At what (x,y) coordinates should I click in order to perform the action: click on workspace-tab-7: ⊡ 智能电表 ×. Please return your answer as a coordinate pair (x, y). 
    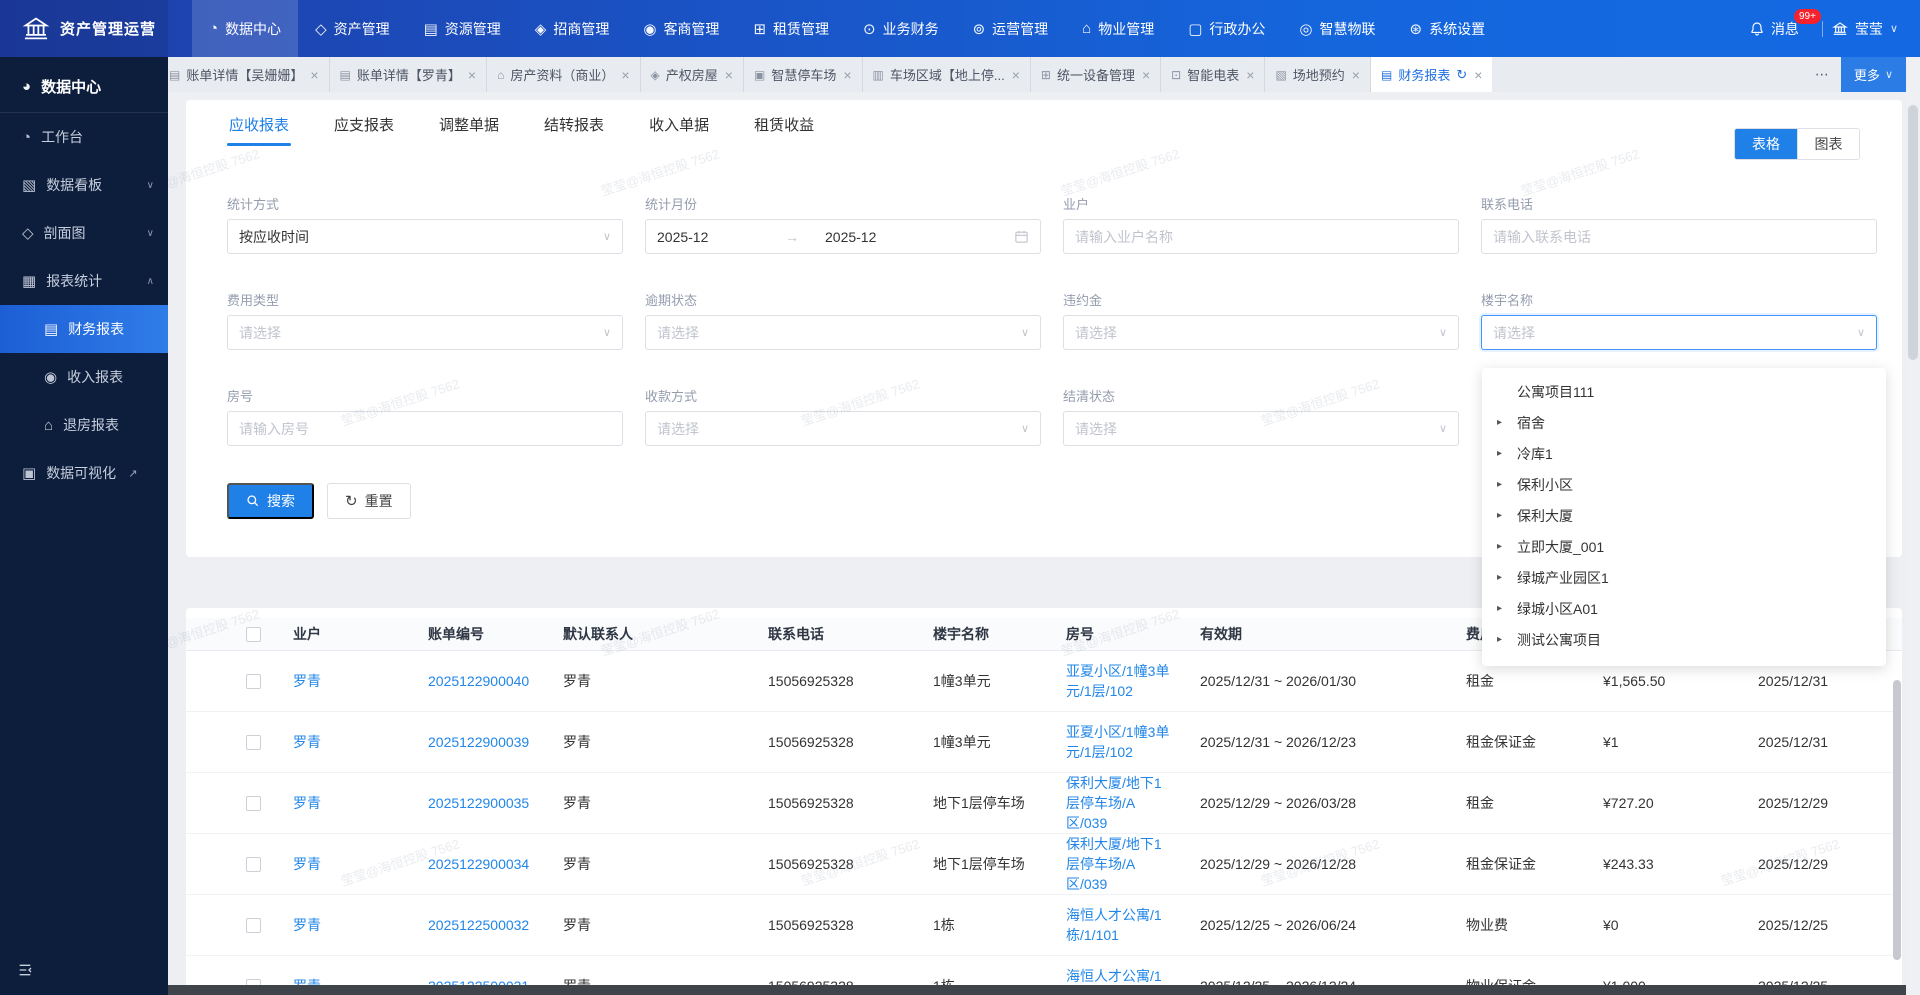
    Looking at the image, I should click on (1213, 74).